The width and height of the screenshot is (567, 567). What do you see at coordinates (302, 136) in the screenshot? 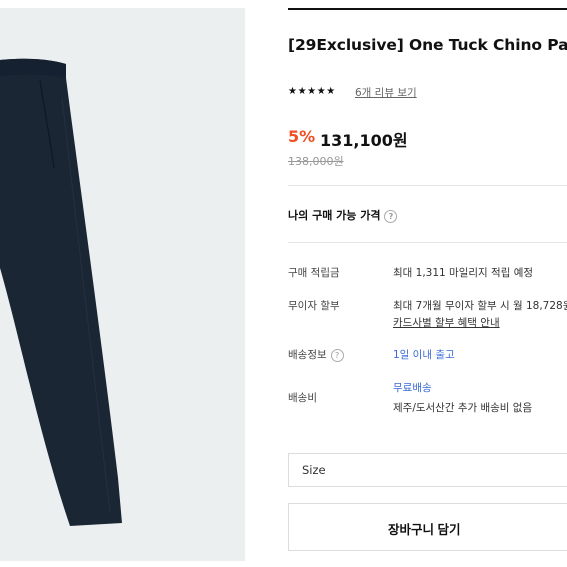
I see `discount-rate: 5%` at bounding box center [302, 136].